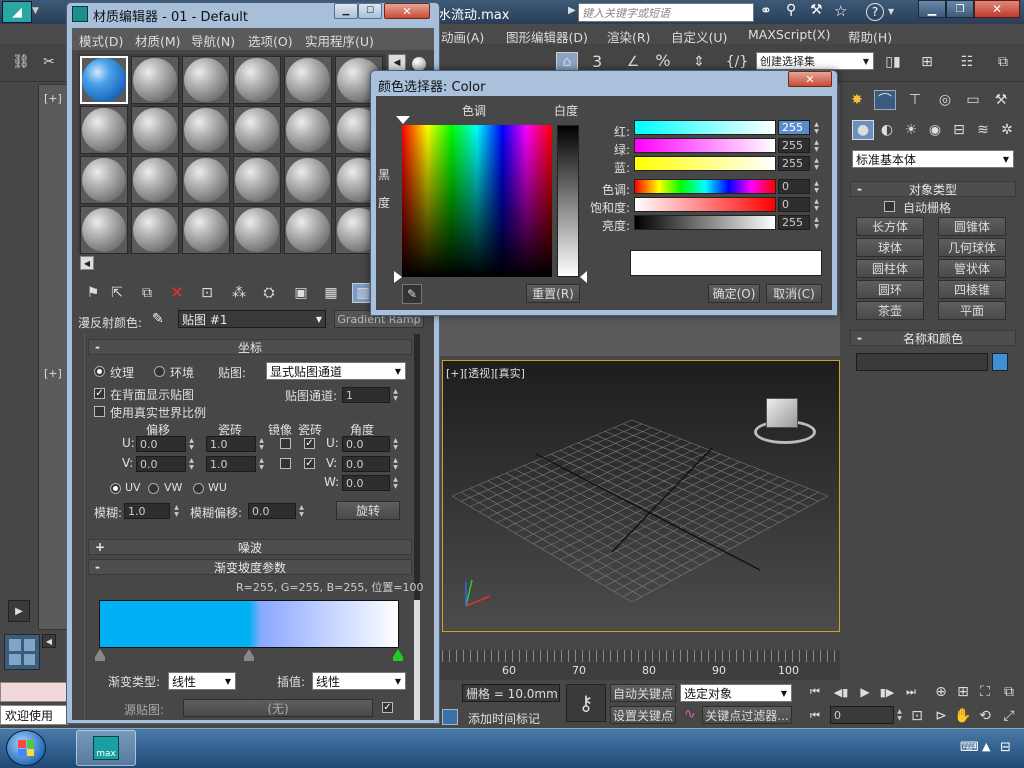  What do you see at coordinates (959, 130) in the screenshot?
I see `helpers-icon: ⊟` at bounding box center [959, 130].